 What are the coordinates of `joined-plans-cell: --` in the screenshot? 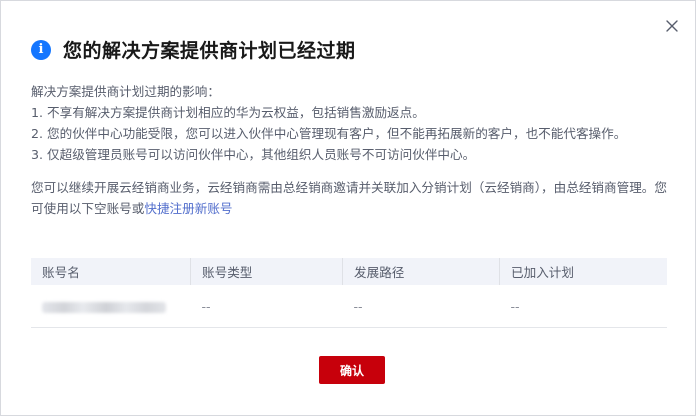 It's located at (583, 306).